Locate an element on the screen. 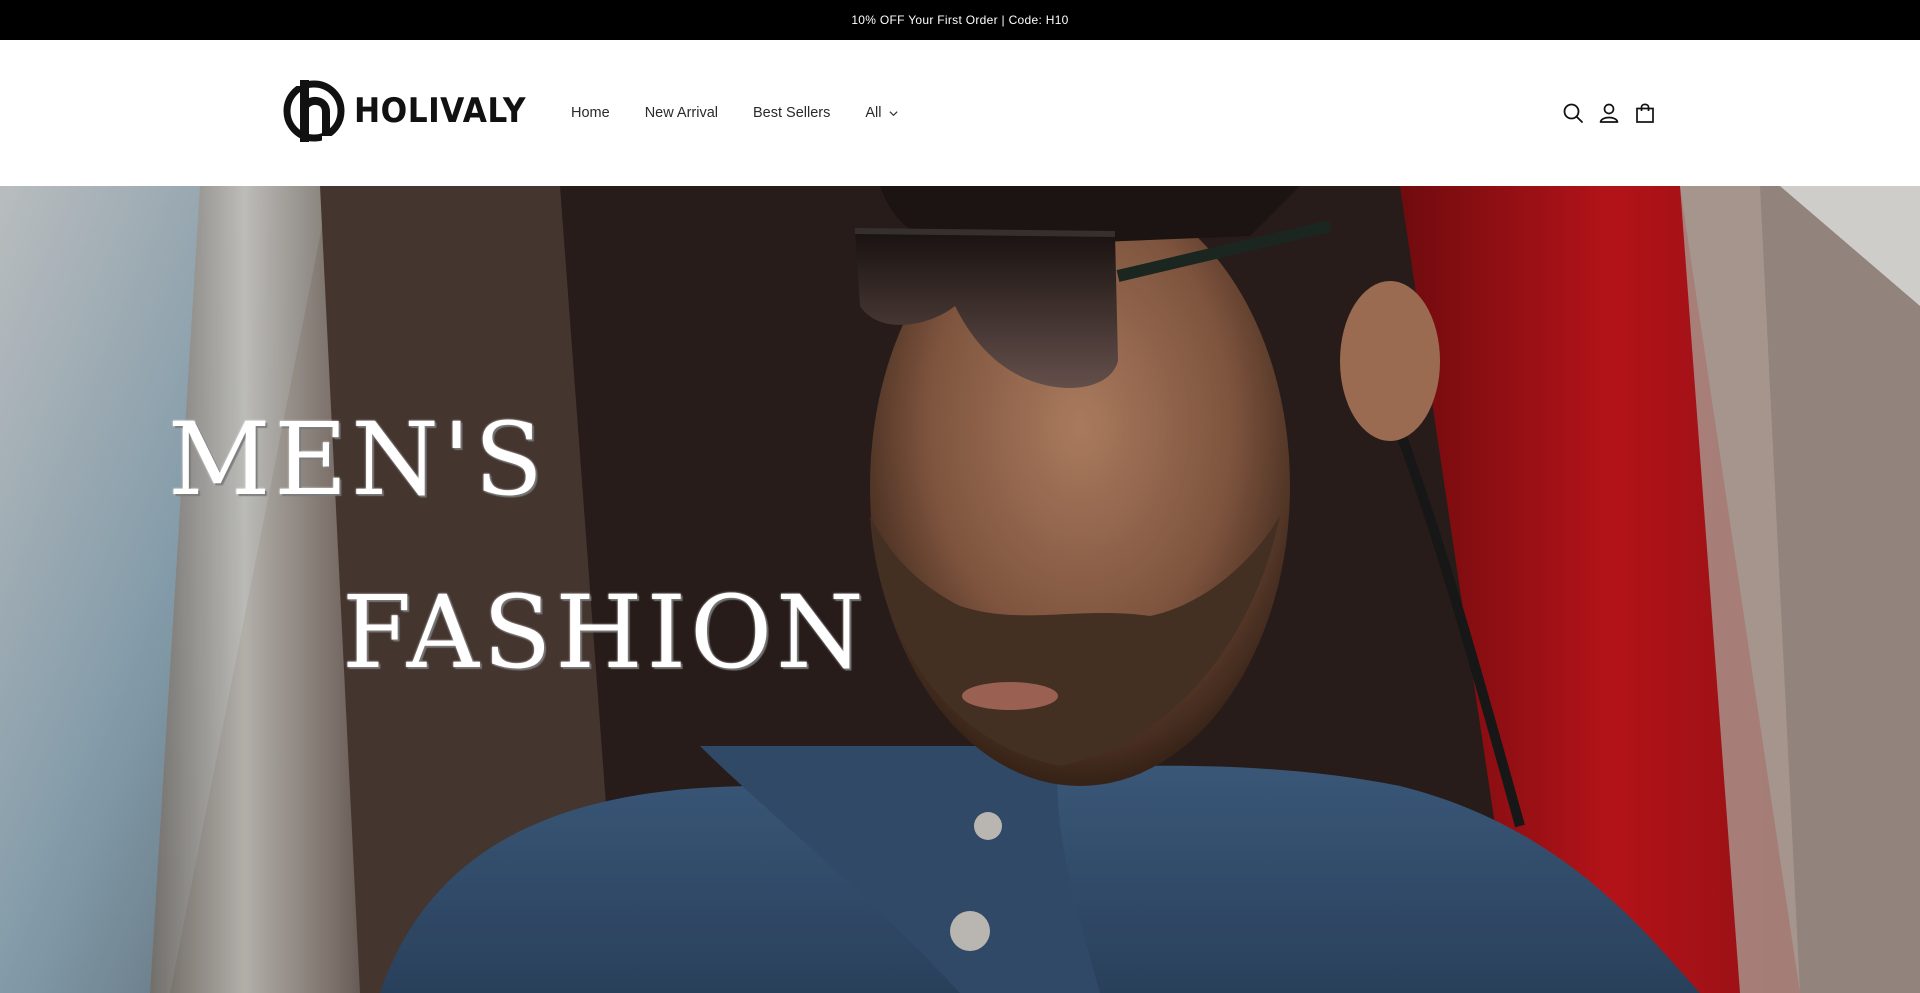 Image resolution: width=1920 pixels, height=993 pixels. search-icon is located at coordinates (1573, 113).